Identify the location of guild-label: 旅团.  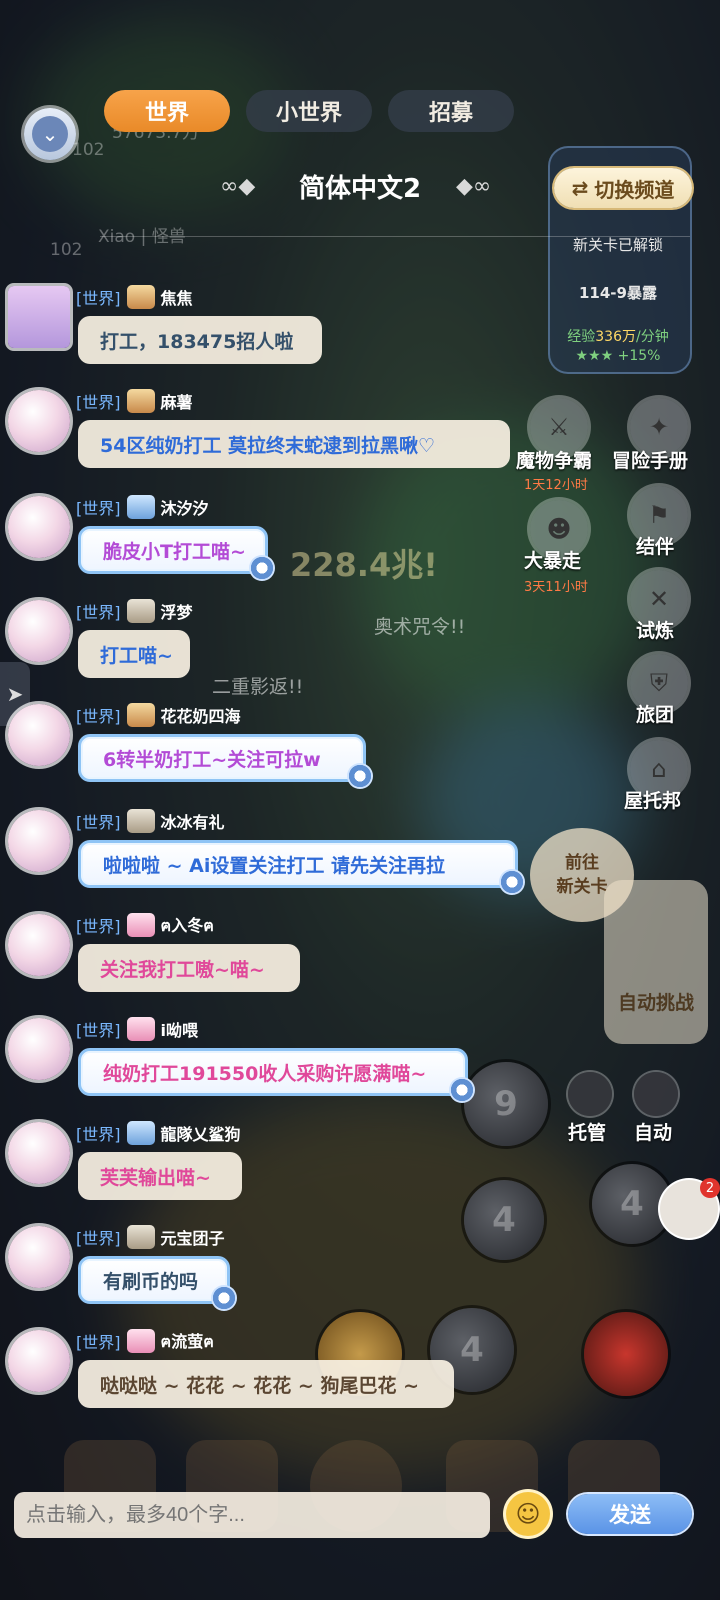
(655, 715).